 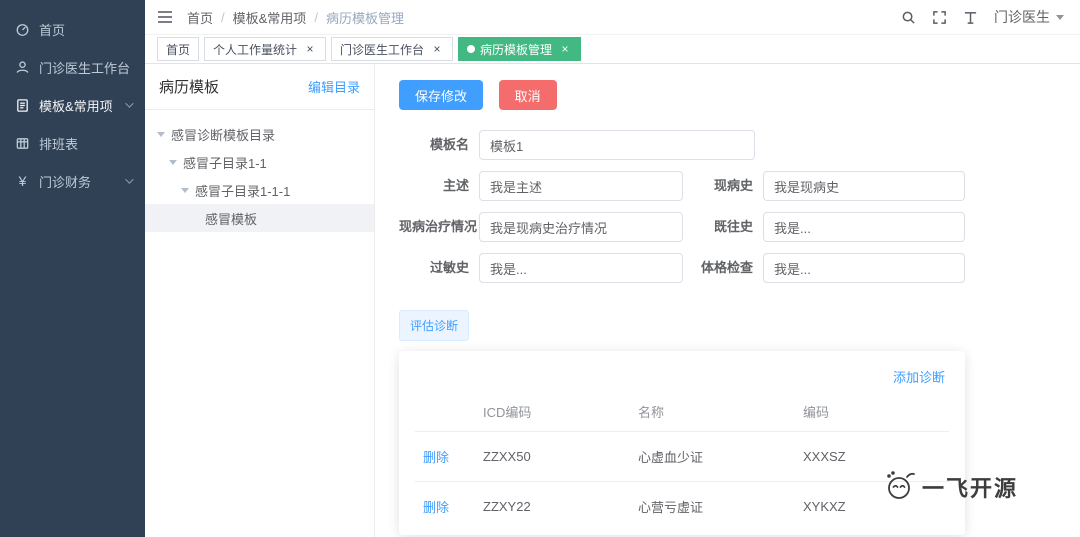 What do you see at coordinates (22, 105) in the screenshot?
I see `template-icon` at bounding box center [22, 105].